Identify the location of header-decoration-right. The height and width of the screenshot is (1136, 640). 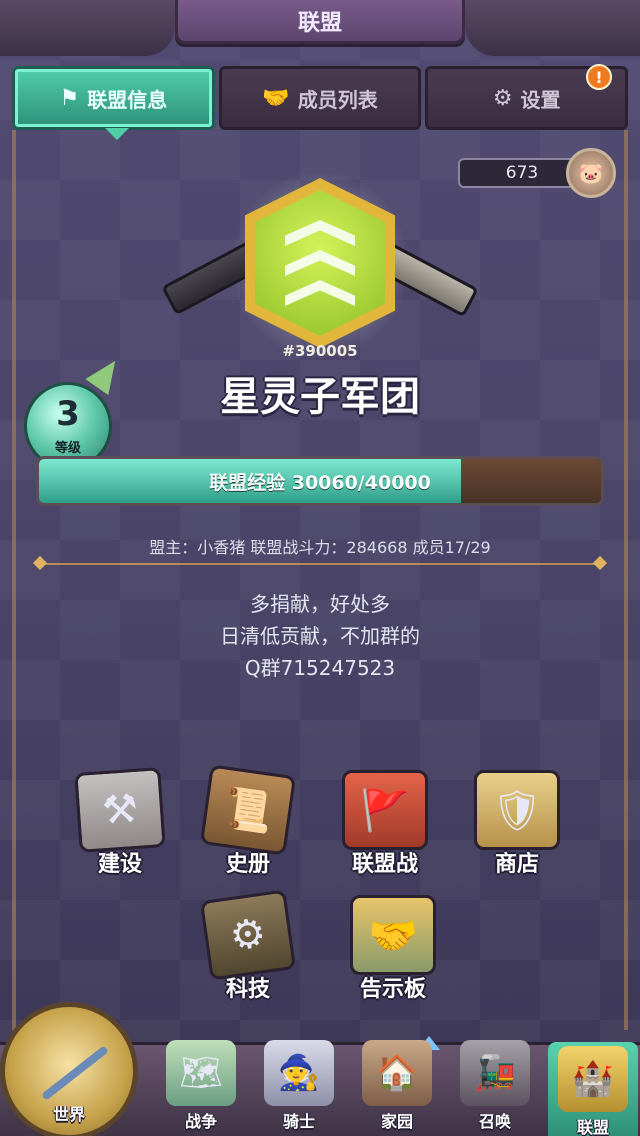
(552, 28).